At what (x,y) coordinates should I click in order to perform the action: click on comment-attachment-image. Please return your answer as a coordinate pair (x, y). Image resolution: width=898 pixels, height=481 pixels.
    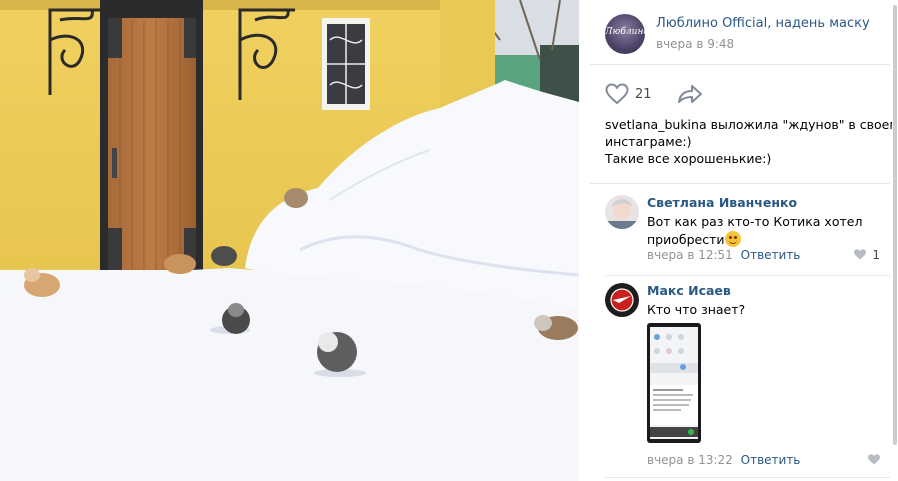
    Looking at the image, I should click on (674, 383).